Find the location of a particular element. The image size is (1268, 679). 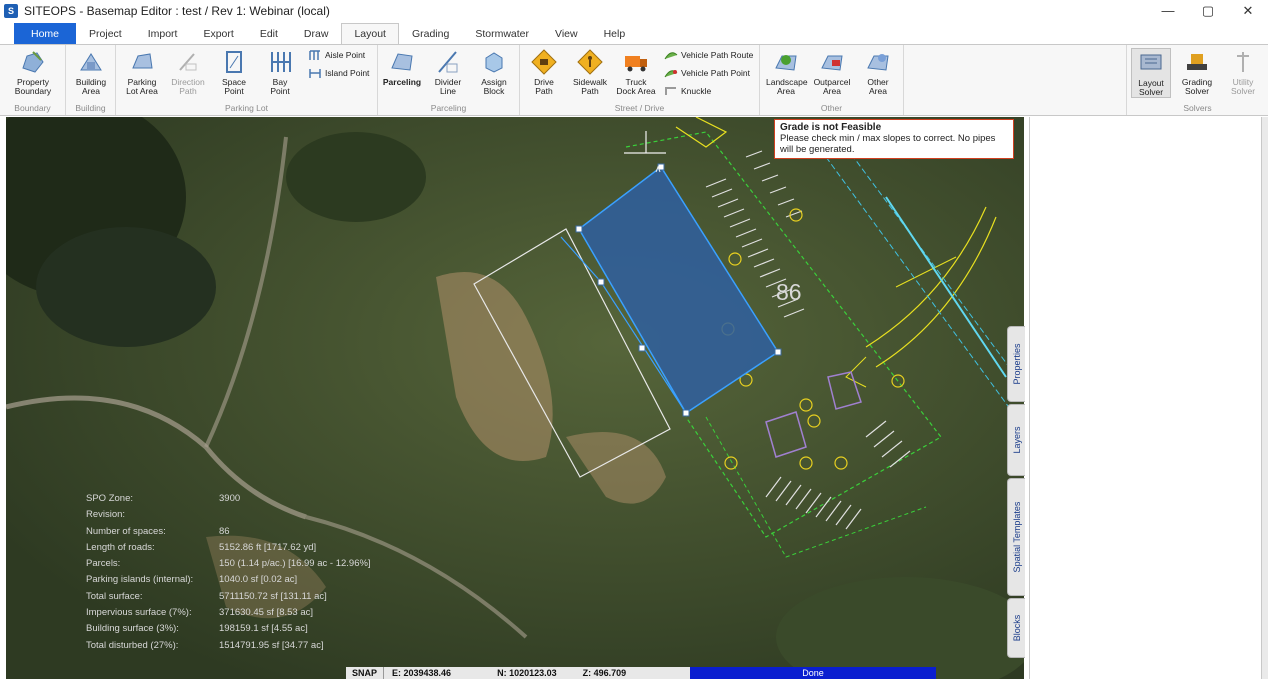

tab-properties: Properties is located at coordinates (1016, 364).